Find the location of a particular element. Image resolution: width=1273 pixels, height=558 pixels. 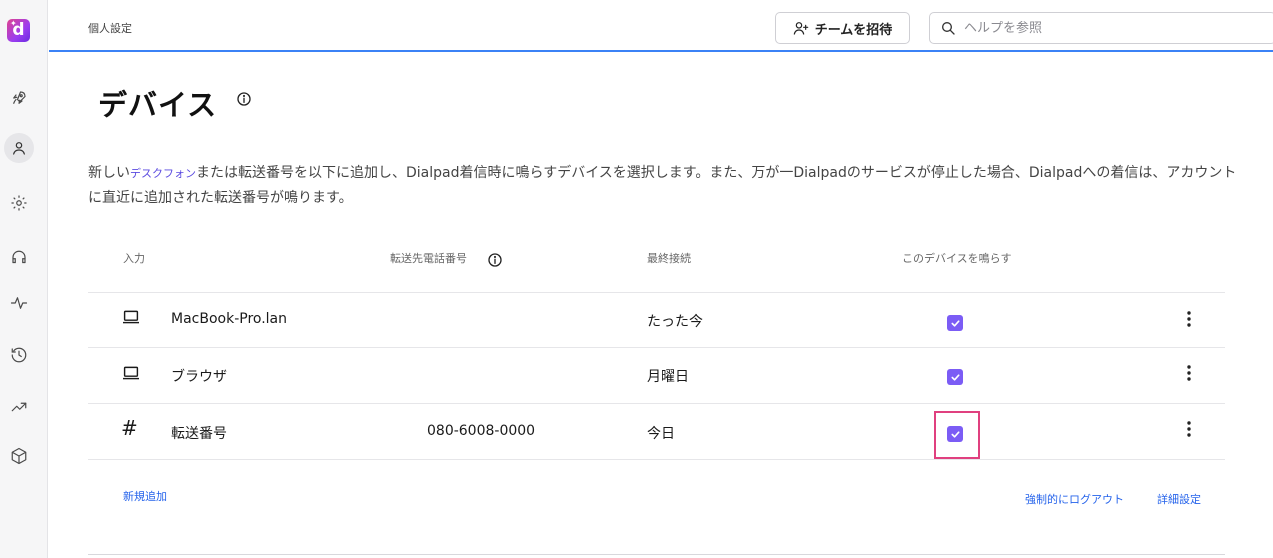

history-icon is located at coordinates (19, 355).